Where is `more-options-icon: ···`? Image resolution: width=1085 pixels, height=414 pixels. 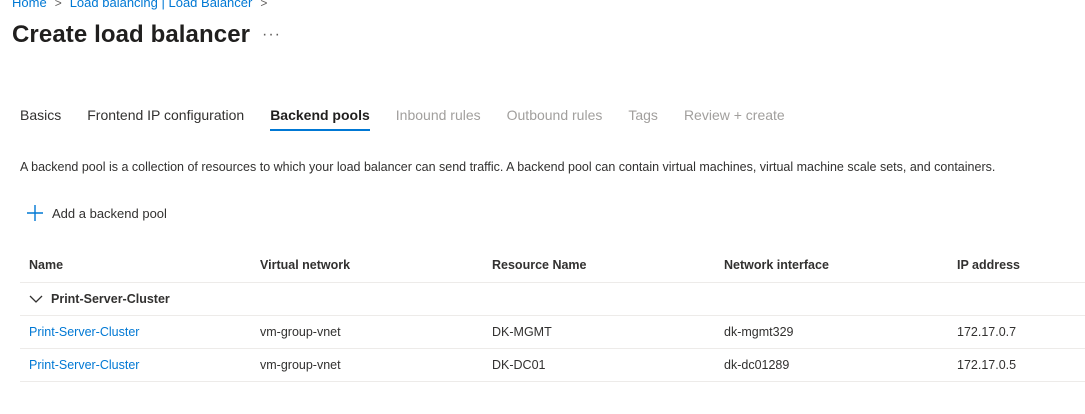 more-options-icon: ··· is located at coordinates (271, 35).